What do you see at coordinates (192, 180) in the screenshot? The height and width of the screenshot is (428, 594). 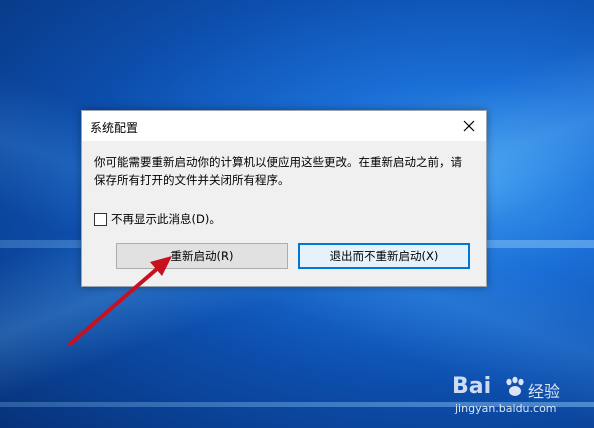 I see `message-line: 保存所有打开的文件并关闭所有程序。` at bounding box center [192, 180].